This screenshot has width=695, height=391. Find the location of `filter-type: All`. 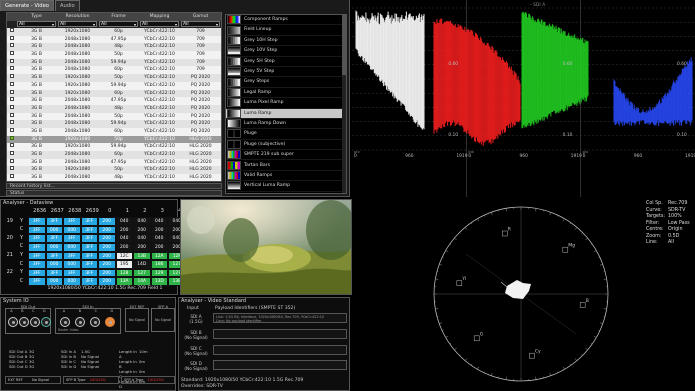

filter-type: All is located at coordinates (36, 24).